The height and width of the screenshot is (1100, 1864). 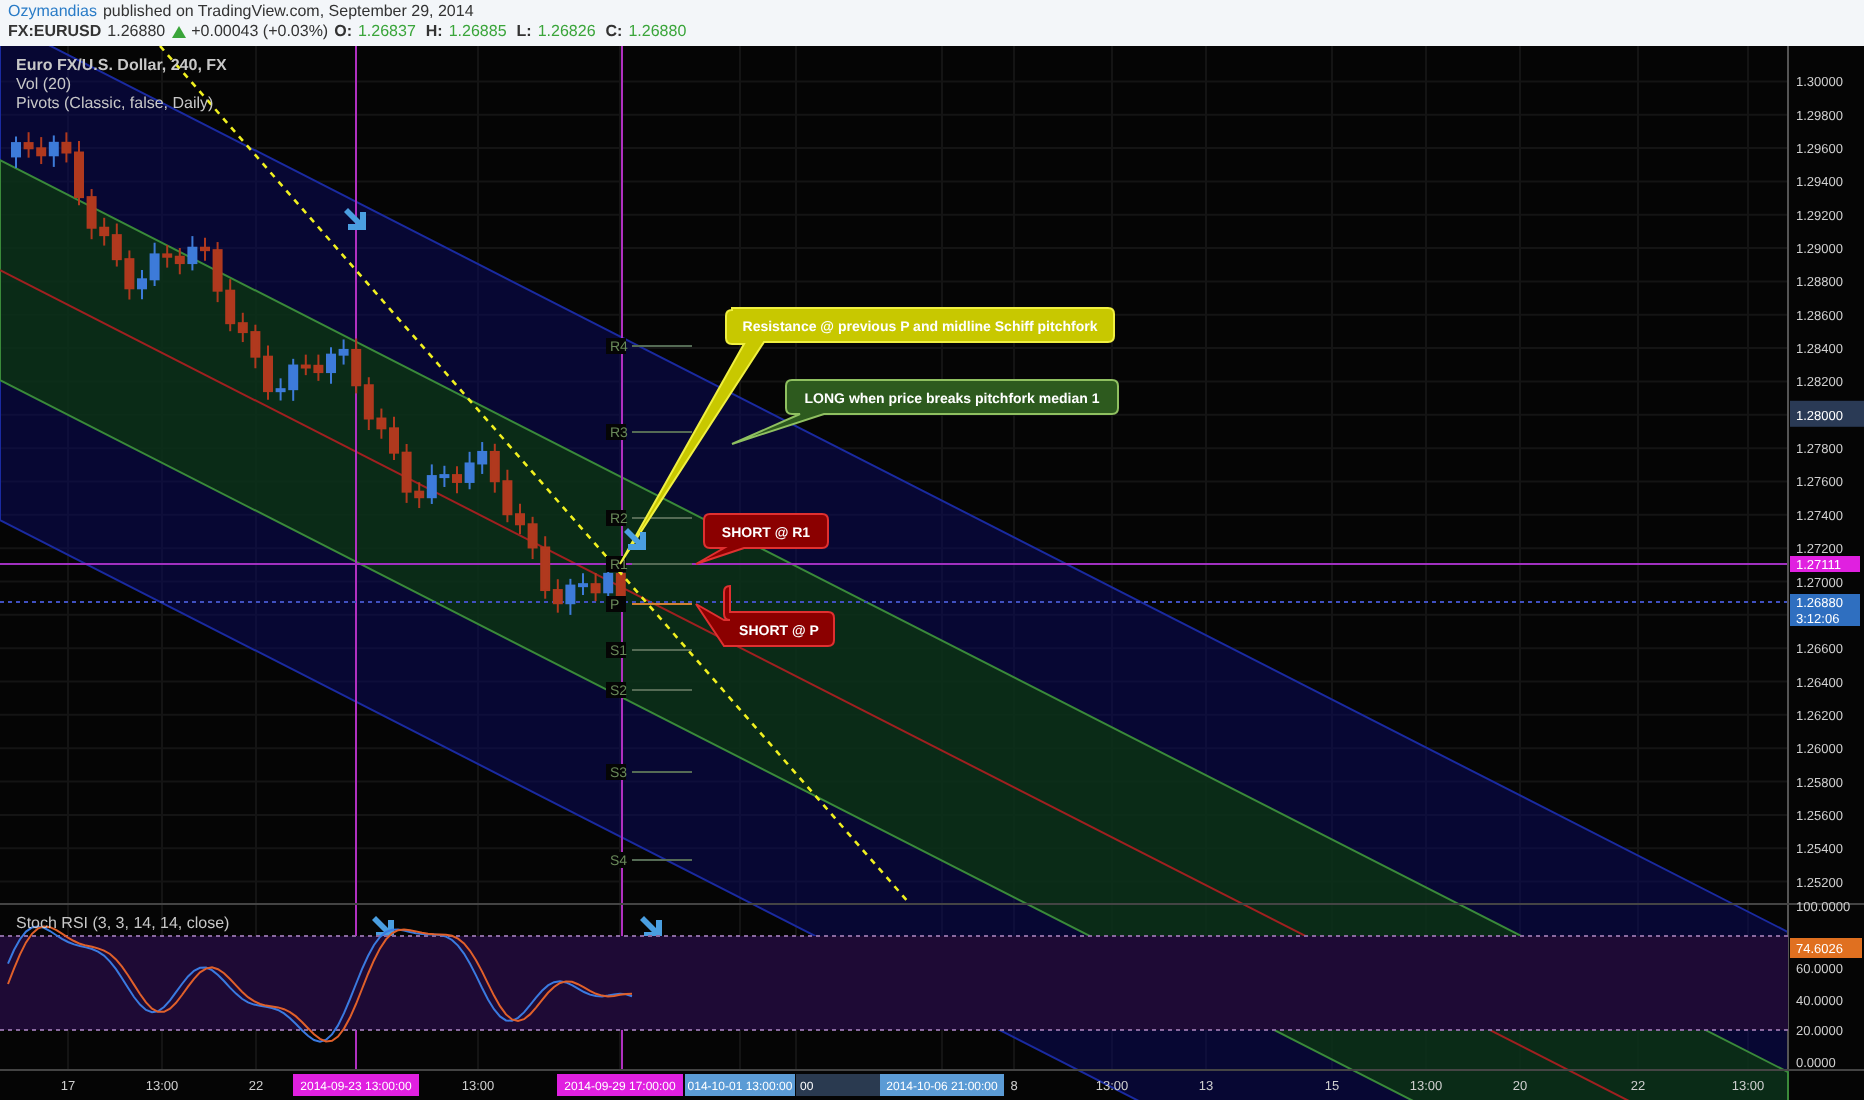 What do you see at coordinates (657, 32) in the screenshot?
I see `ohlc-value: 1.26880` at bounding box center [657, 32].